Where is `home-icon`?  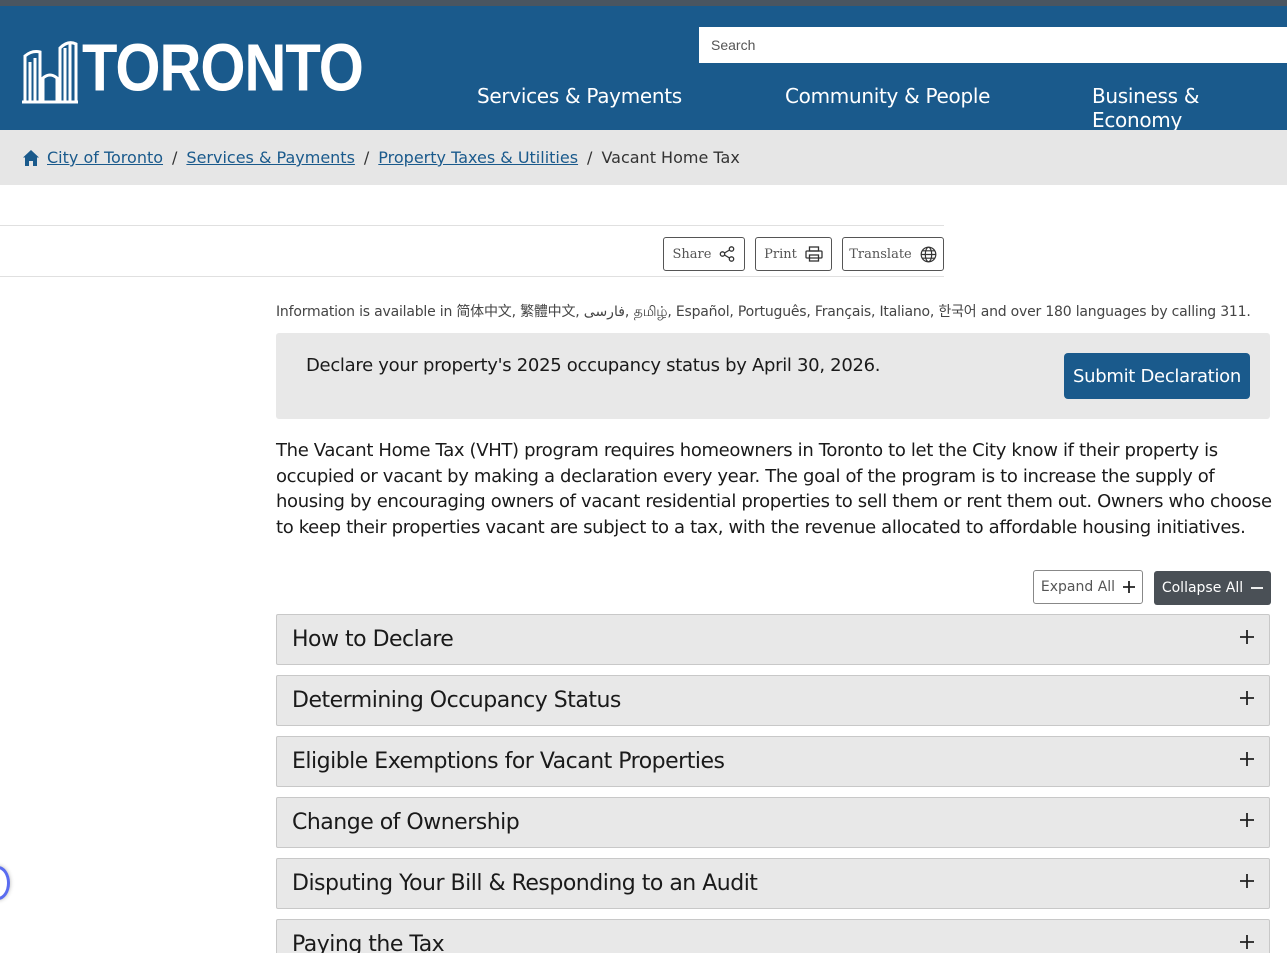 home-icon is located at coordinates (31, 158).